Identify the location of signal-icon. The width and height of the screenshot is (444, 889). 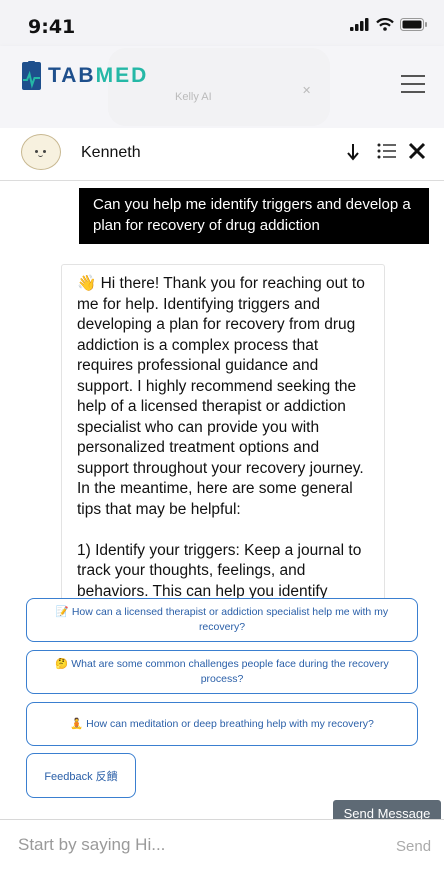
(359, 24).